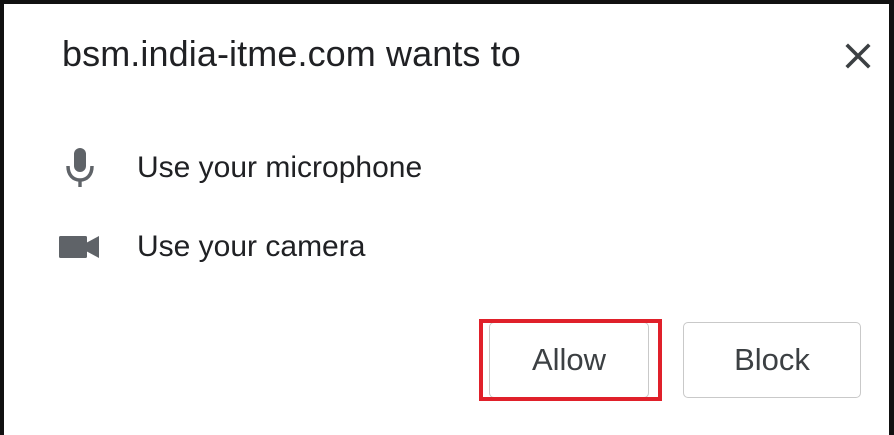 The height and width of the screenshot is (435, 894). I want to click on video-camera-icon, so click(80, 247).